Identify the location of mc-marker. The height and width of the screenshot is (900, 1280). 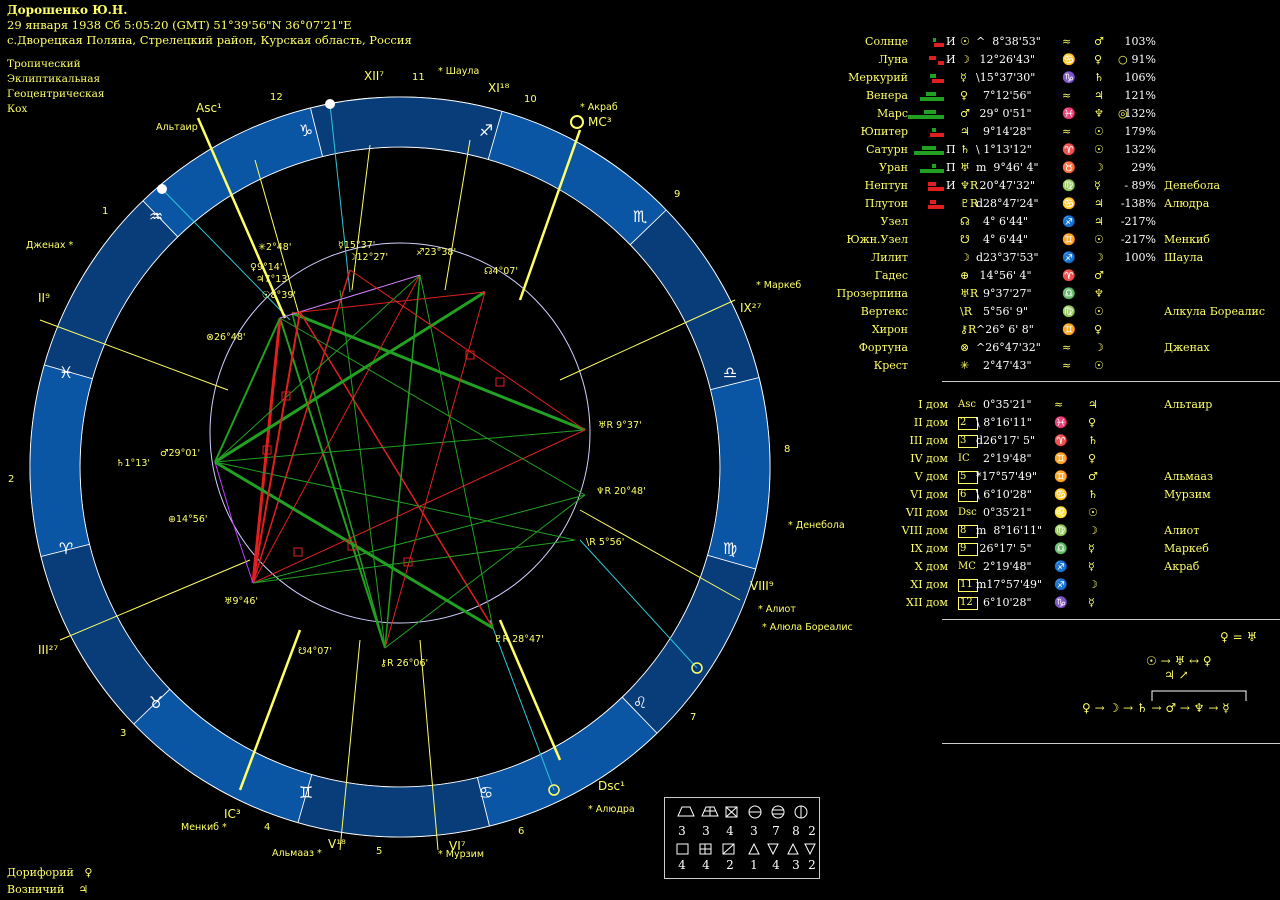
(577, 122).